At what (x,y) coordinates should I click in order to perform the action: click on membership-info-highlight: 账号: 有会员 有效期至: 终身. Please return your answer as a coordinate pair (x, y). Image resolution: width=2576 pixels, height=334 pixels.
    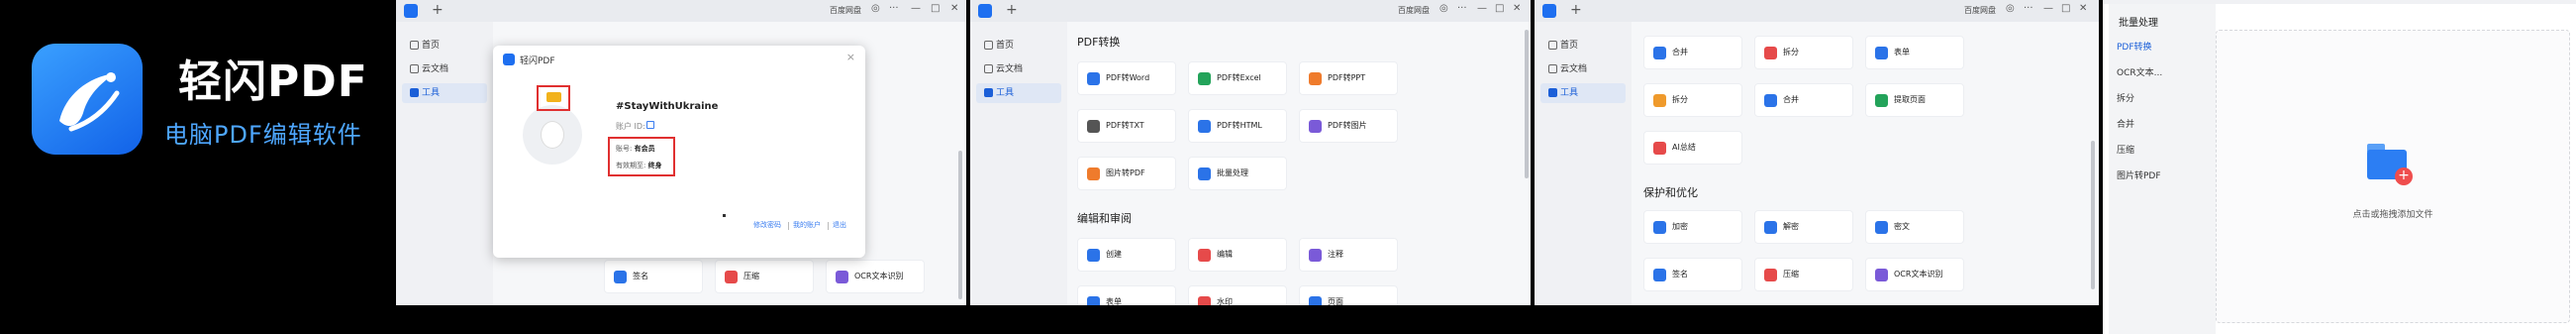
    Looking at the image, I should click on (642, 156).